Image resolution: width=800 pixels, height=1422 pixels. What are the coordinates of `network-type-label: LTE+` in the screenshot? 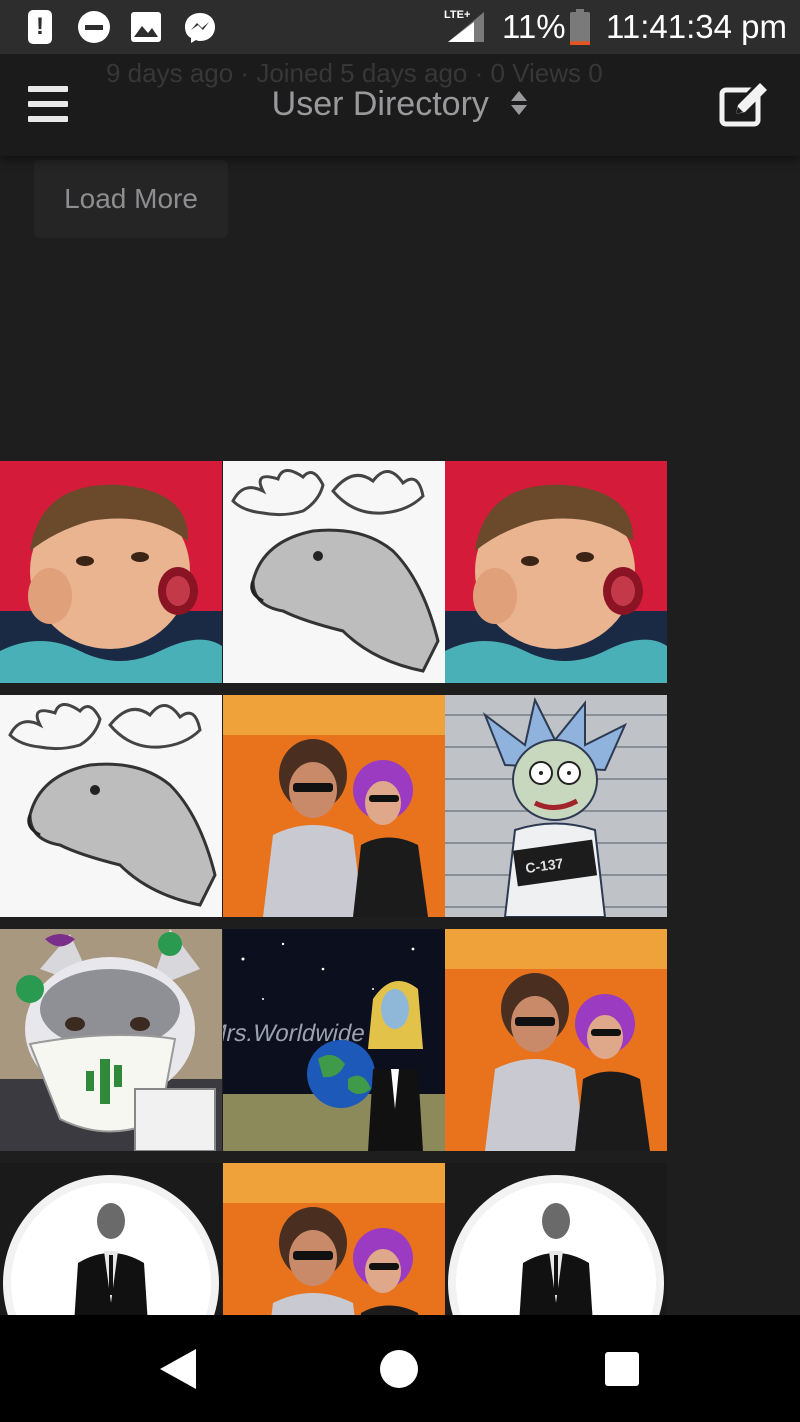 It's located at (457, 15).